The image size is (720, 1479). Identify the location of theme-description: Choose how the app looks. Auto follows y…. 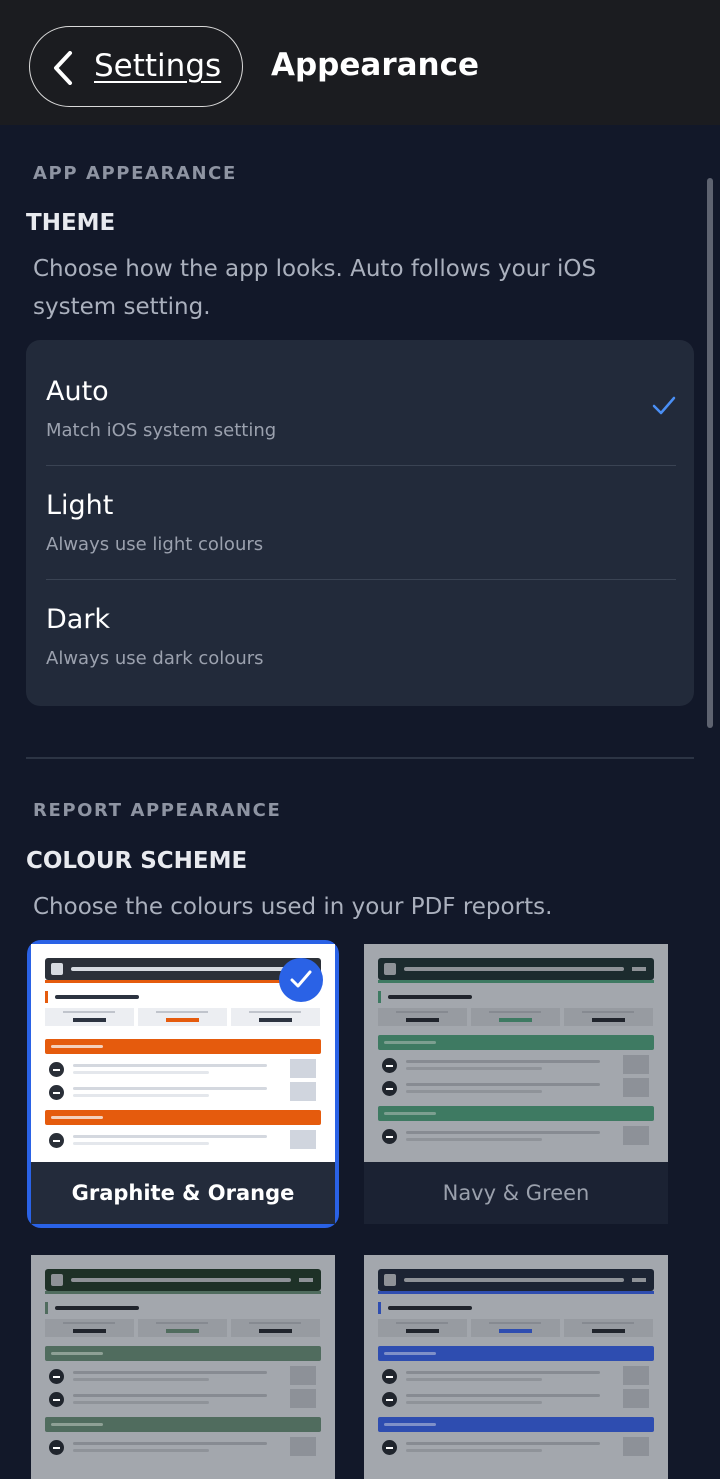
(315, 288).